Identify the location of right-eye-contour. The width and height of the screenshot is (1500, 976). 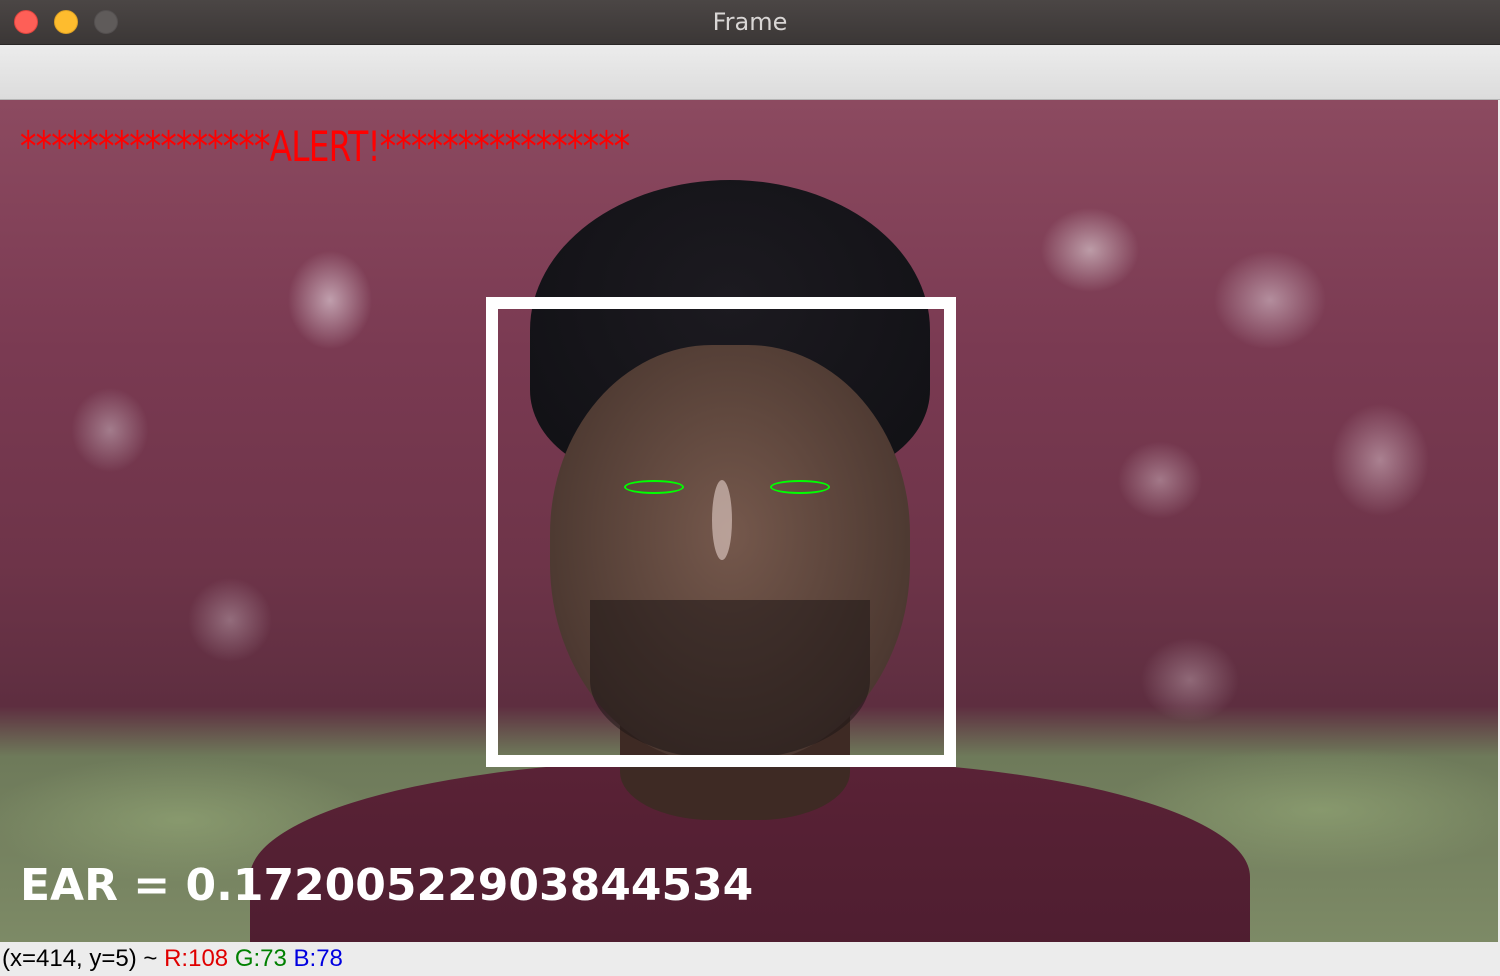
(800, 487).